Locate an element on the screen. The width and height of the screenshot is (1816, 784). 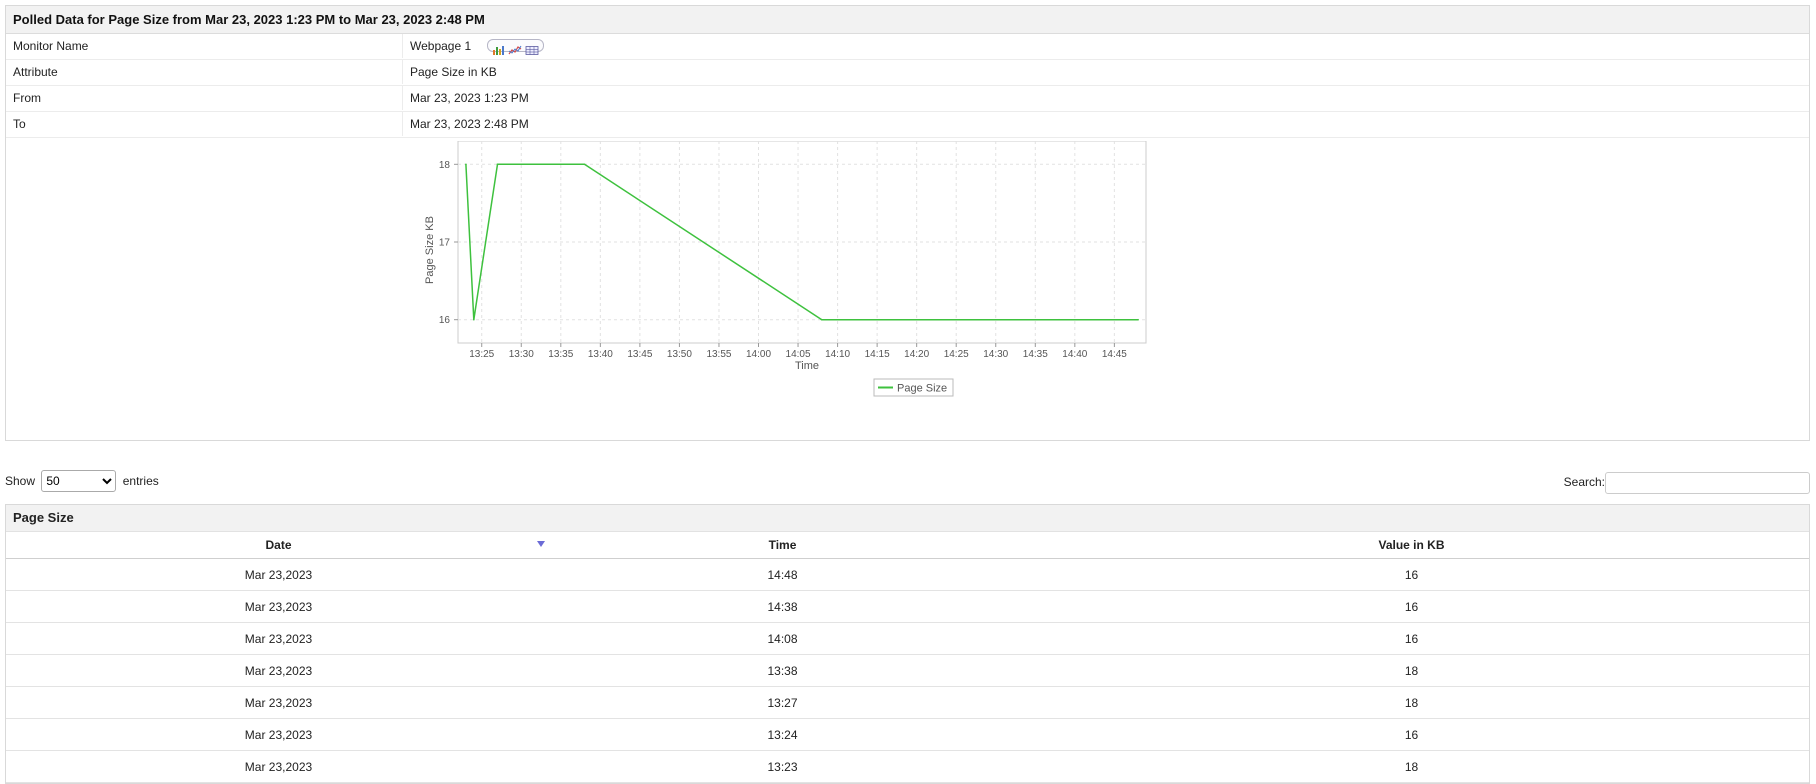
x-tick-label: 14:30 is located at coordinates (995, 354).